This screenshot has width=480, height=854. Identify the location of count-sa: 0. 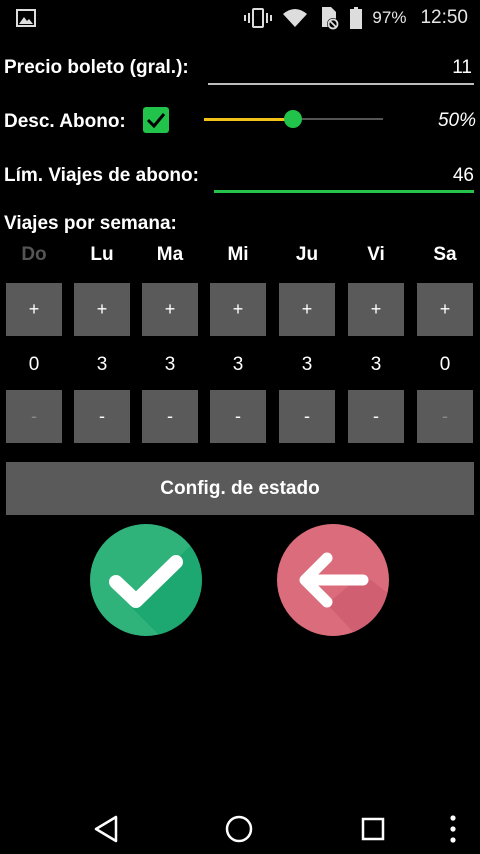
(445, 364).